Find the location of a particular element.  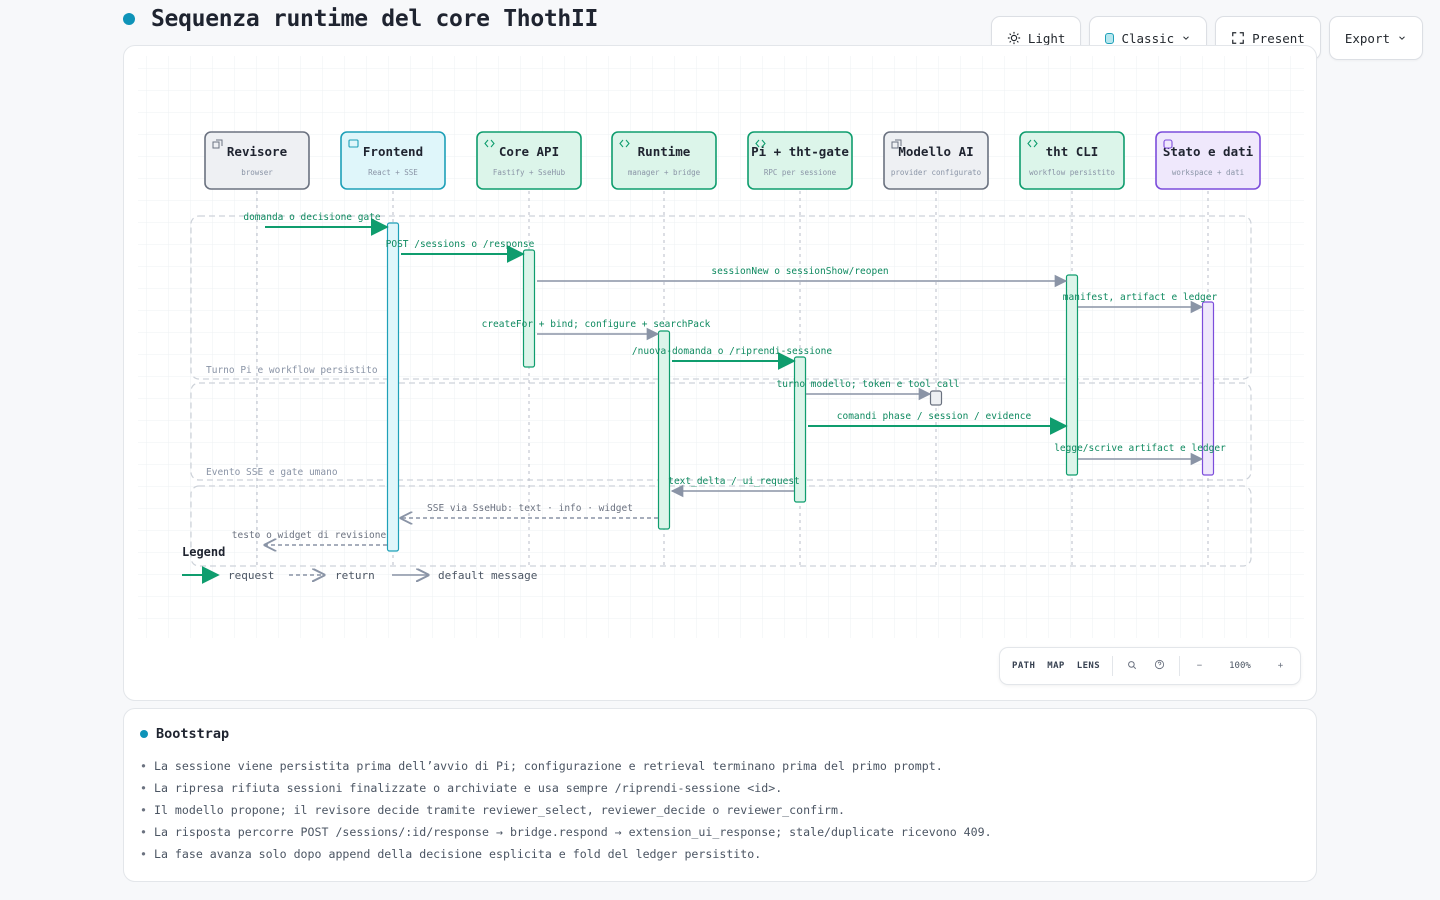

participant-runtime: Runtime manager + bridge is located at coordinates (664, 160).